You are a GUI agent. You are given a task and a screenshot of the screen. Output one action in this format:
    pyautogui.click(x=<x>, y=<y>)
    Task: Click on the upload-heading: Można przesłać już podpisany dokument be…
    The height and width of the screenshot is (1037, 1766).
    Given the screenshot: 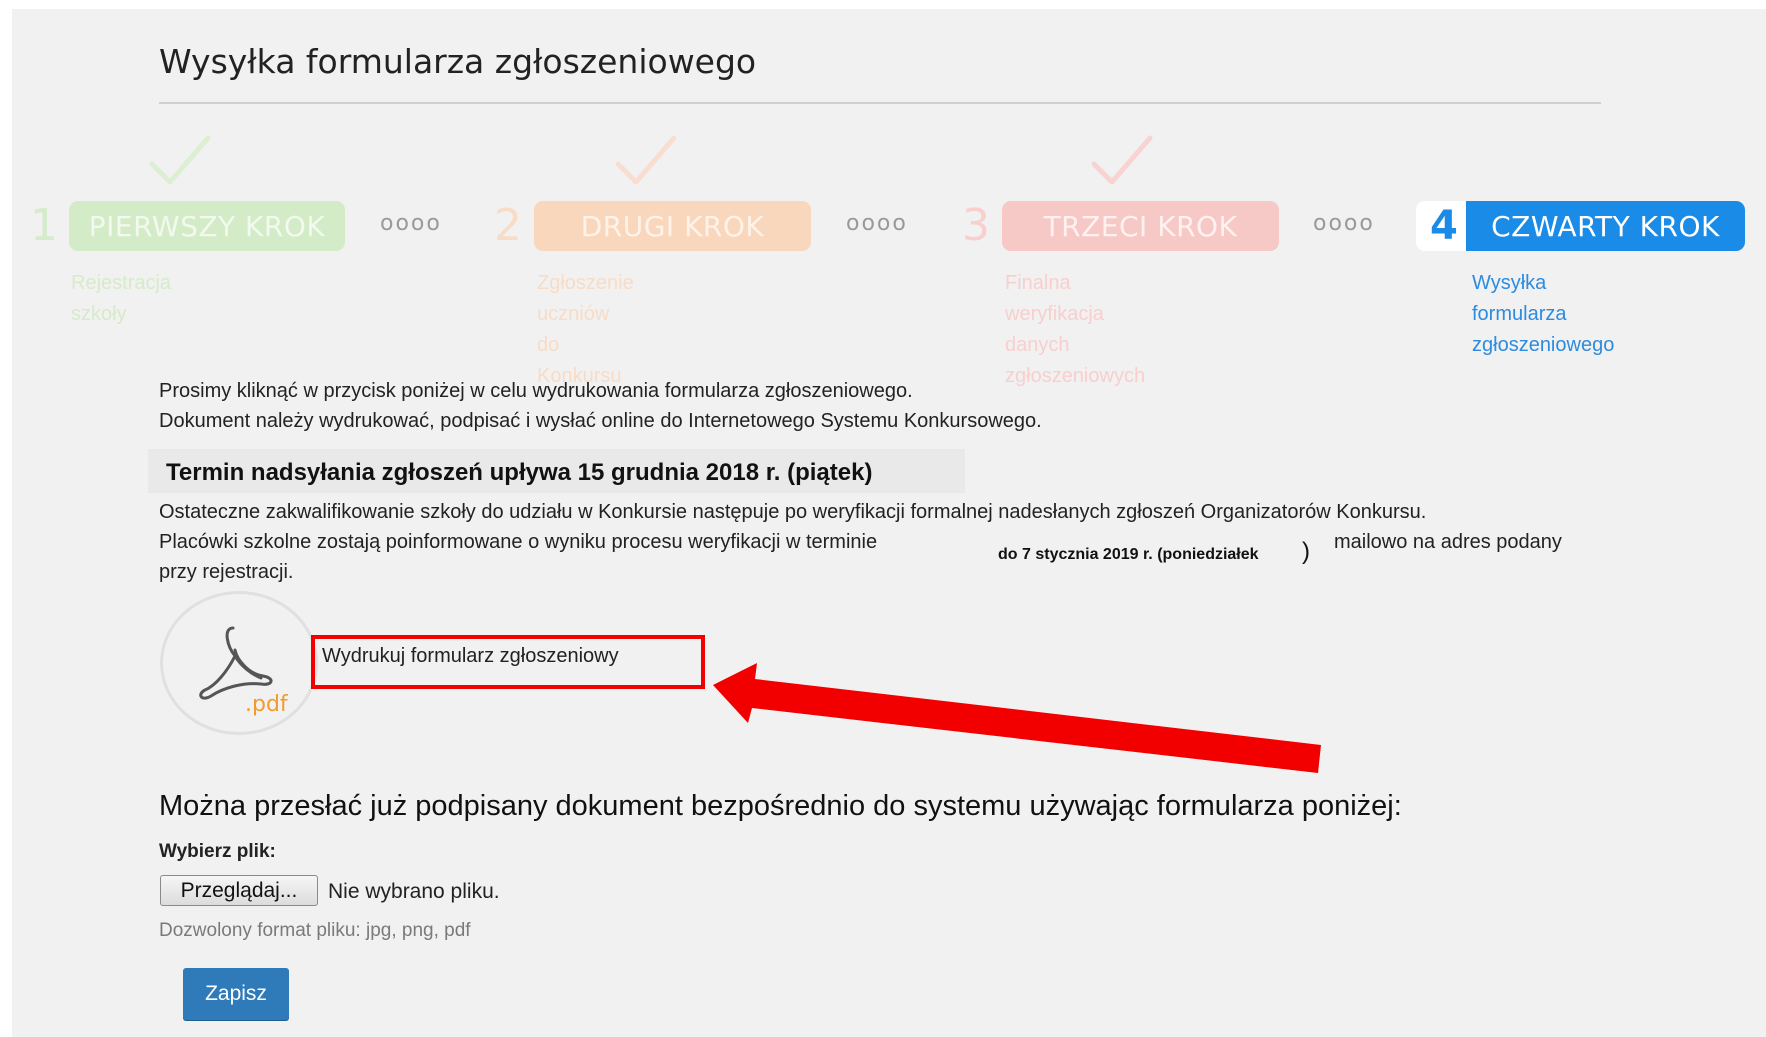 What is the action you would take?
    pyautogui.click(x=780, y=806)
    